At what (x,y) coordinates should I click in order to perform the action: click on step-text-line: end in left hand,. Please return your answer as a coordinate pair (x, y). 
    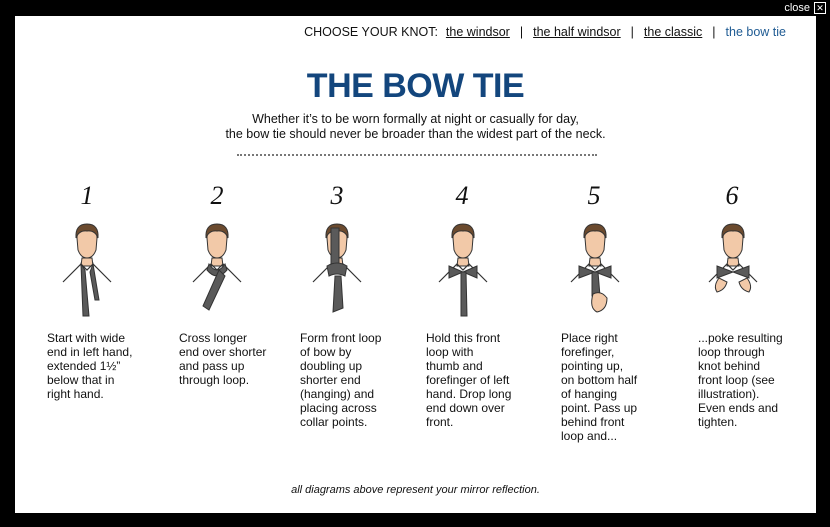
    Looking at the image, I should click on (90, 352).